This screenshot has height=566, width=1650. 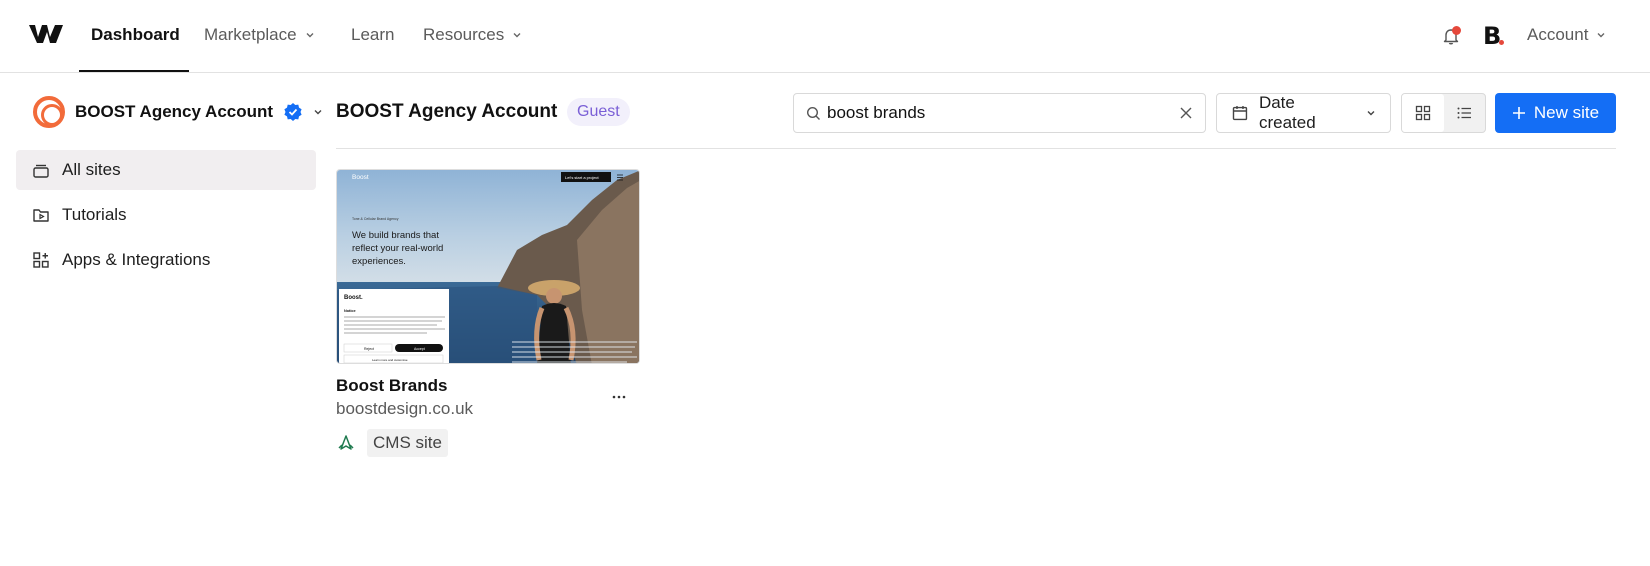 I want to click on cookie-brand: Boost., so click(x=353, y=298).